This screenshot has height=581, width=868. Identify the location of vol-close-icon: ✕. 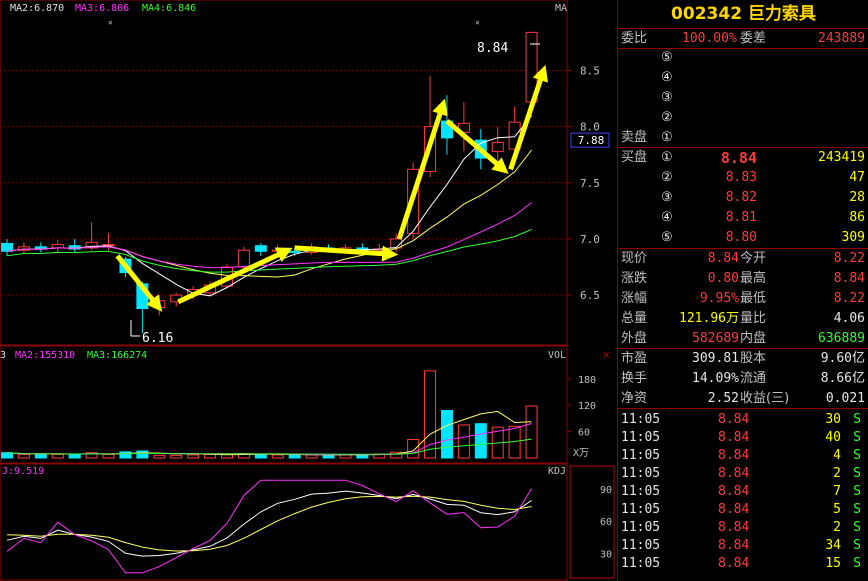
(606, 354).